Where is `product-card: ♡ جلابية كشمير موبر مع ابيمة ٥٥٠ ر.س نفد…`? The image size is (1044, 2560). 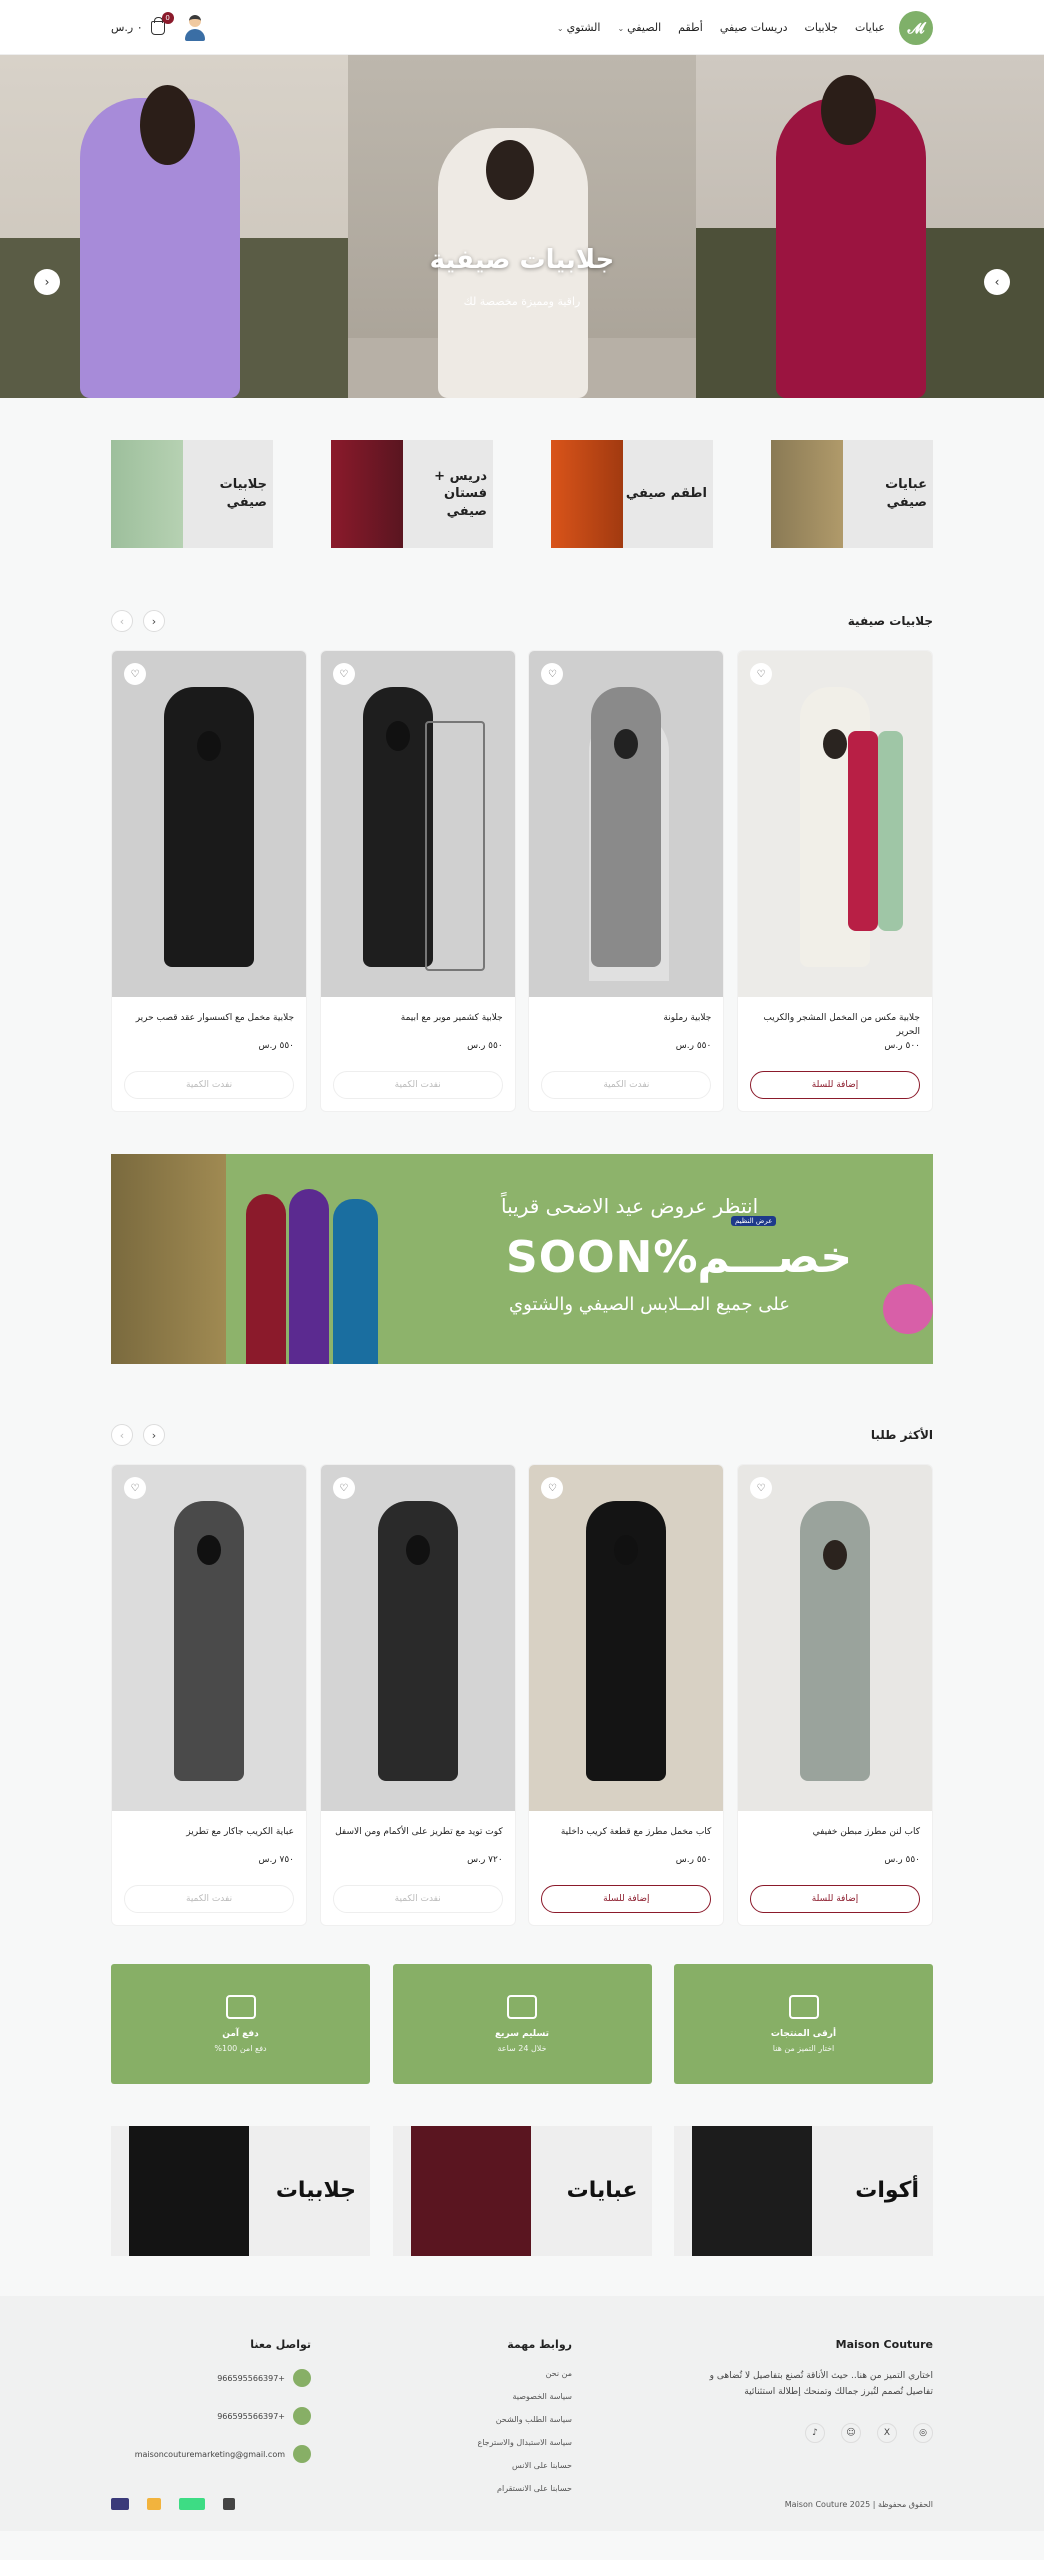
product-card: ♡ جلابية كشمير موبر مع ابيمة ٥٥٠ ر.س نفد… is located at coordinates (417, 881).